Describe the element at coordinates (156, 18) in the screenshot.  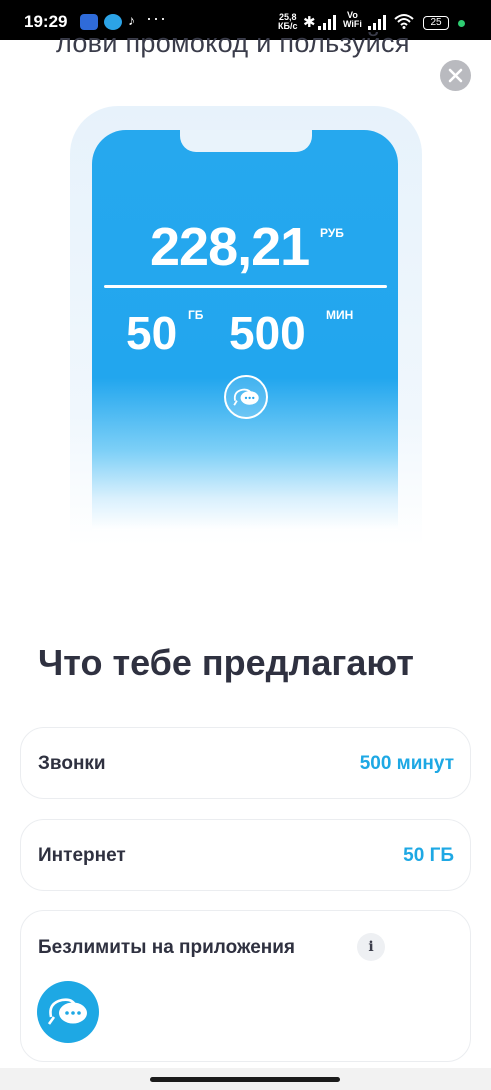
I see `more-dots-icon: ···` at that location.